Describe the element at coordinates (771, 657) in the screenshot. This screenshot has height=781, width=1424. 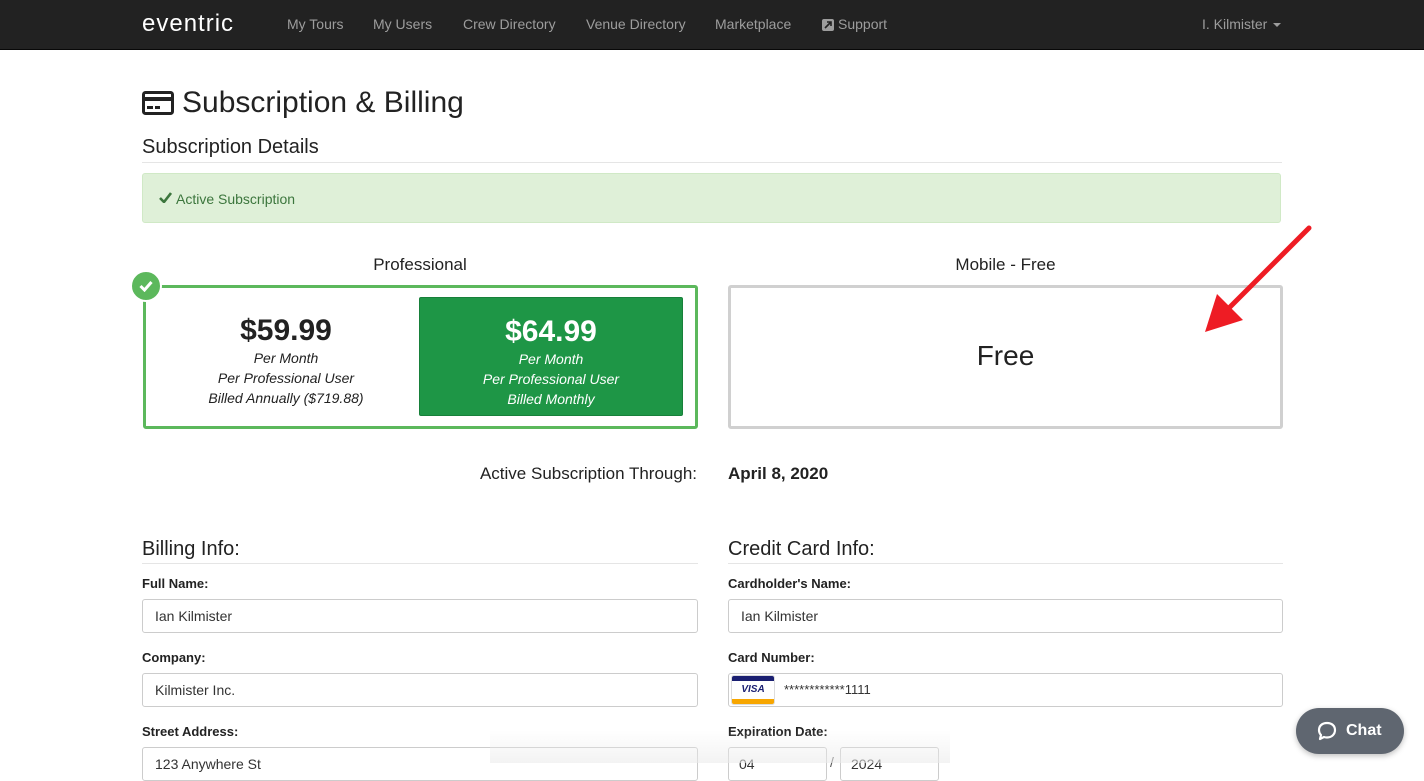
I see `card-number-label: Card Number:` at that location.